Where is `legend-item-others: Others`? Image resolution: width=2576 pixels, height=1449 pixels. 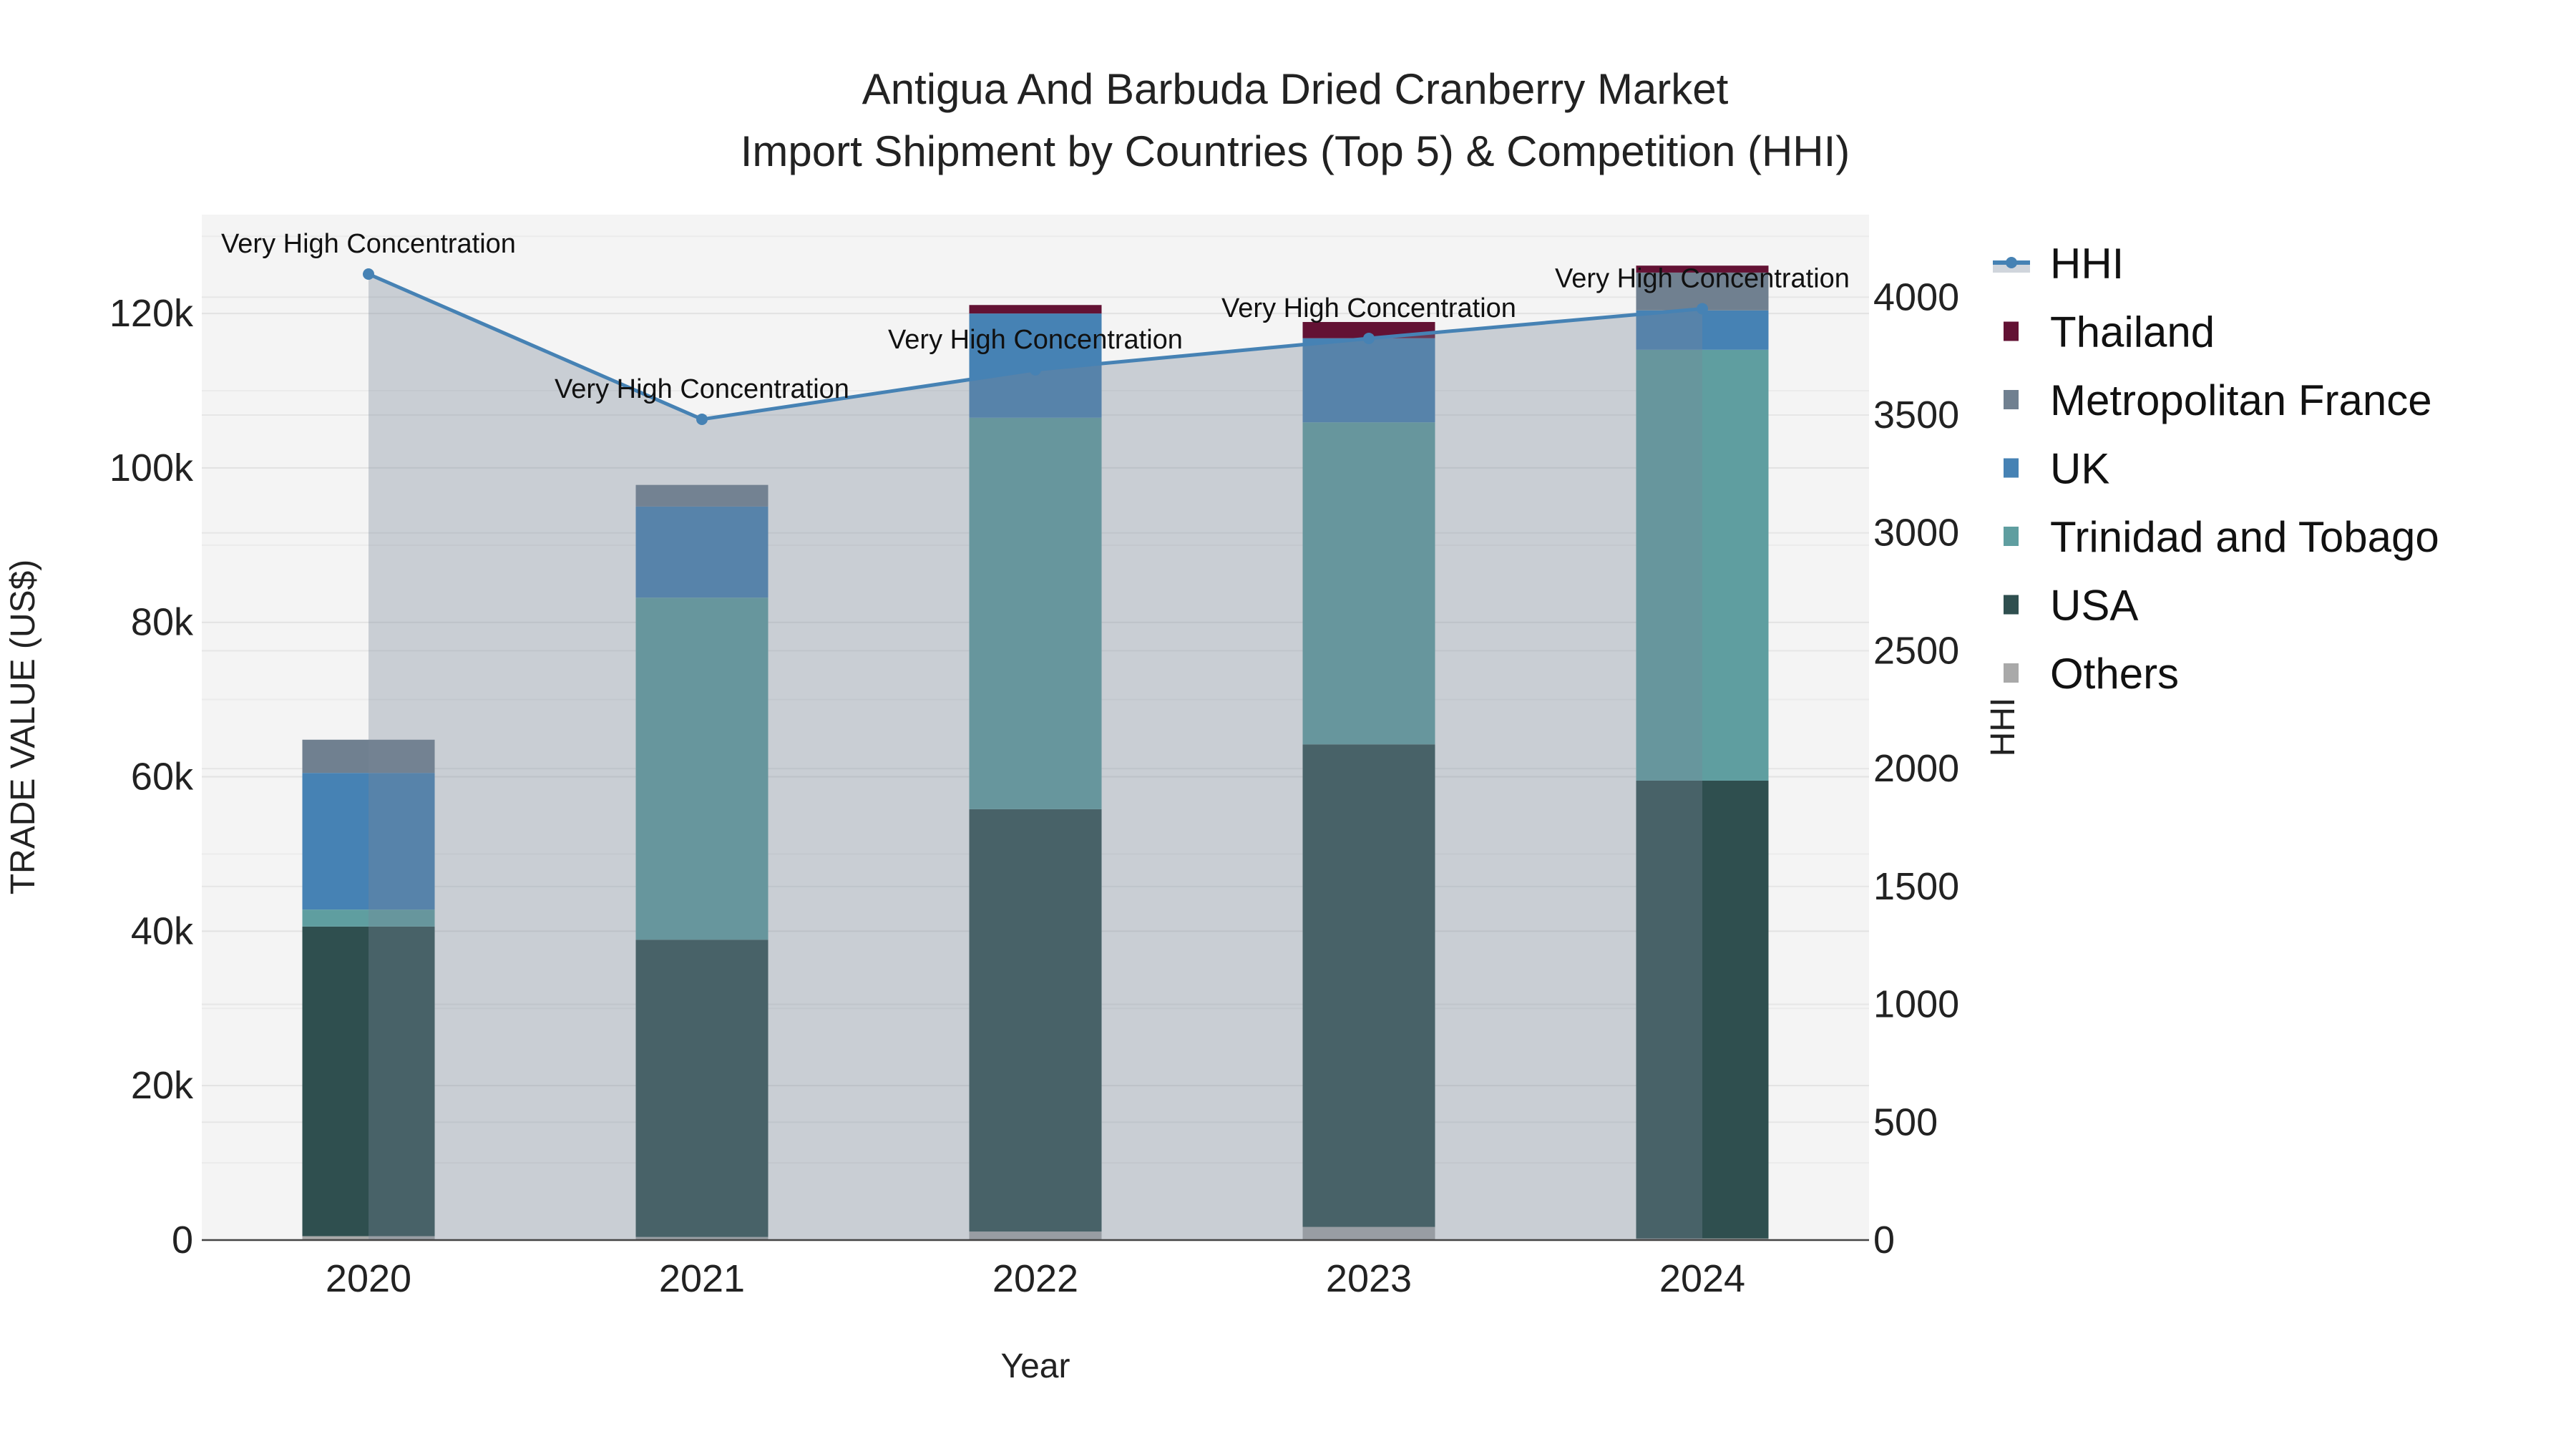
legend-item-others: Others is located at coordinates (2091, 674).